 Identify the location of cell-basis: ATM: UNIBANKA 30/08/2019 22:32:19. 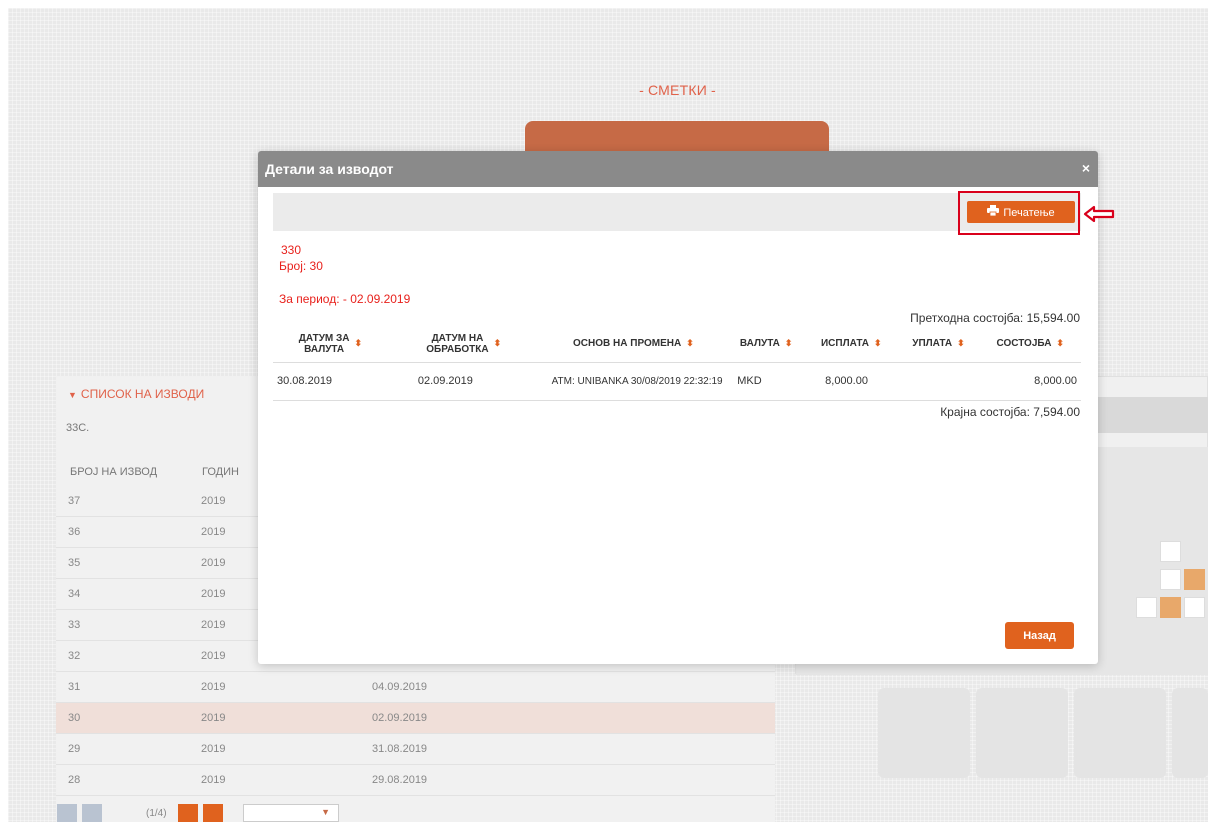
(633, 381).